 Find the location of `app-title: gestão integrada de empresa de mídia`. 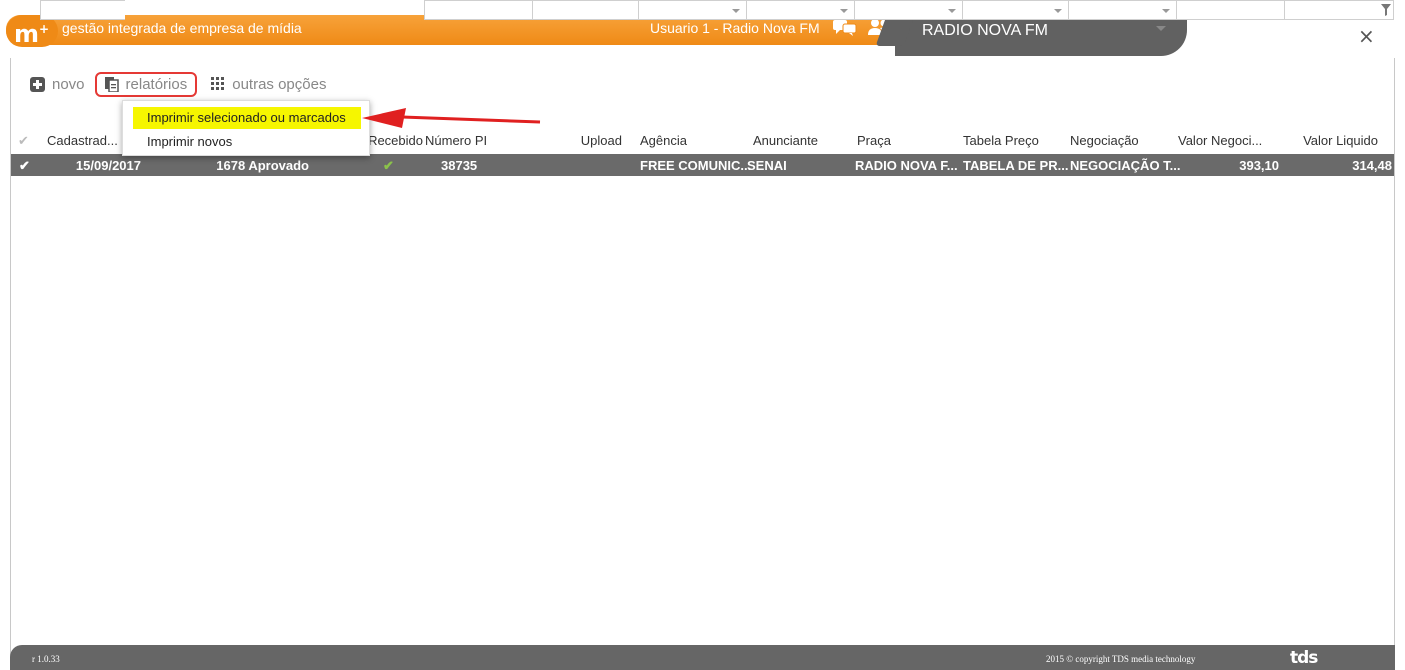

app-title: gestão integrada de empresa de mídia is located at coordinates (182, 28).